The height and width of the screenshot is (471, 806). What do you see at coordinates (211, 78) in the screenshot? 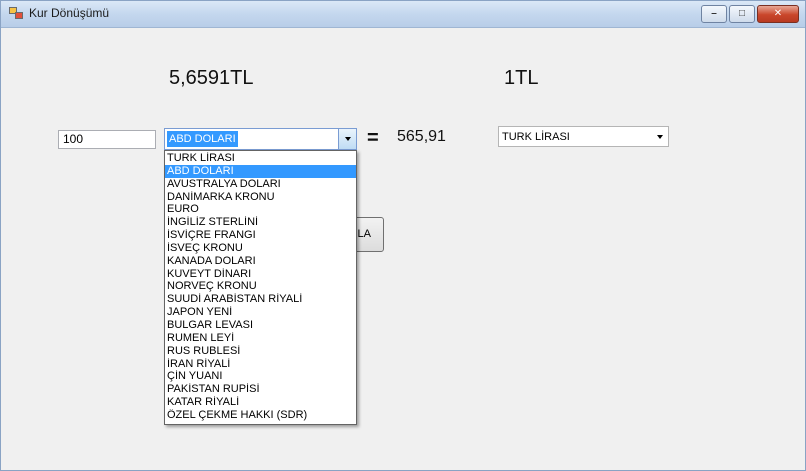
I see `from-rate-label: 5,6591TL` at bounding box center [211, 78].